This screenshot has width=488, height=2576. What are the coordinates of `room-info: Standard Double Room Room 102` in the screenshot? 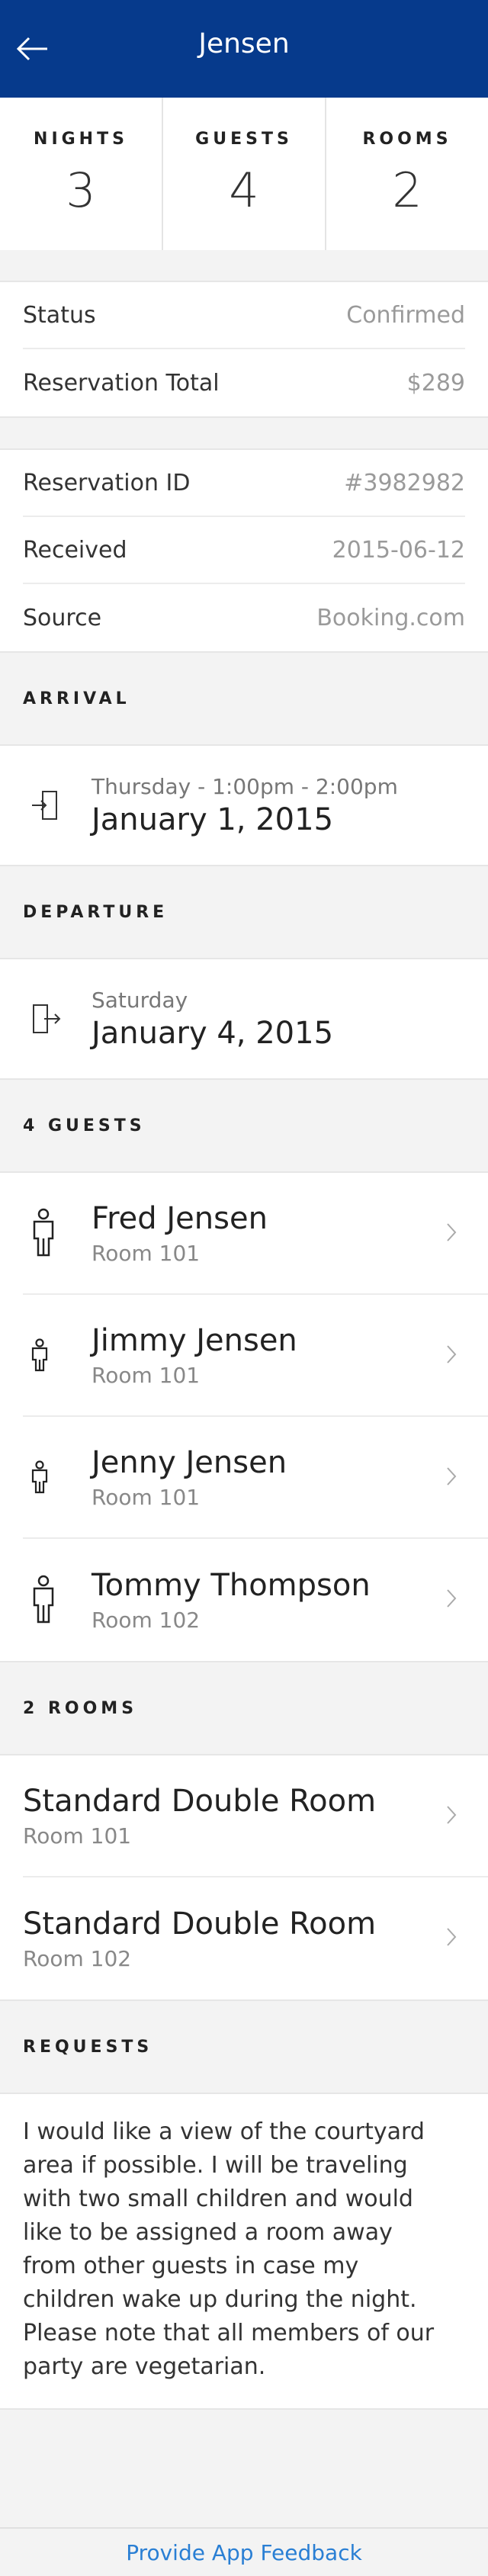 It's located at (199, 1938).